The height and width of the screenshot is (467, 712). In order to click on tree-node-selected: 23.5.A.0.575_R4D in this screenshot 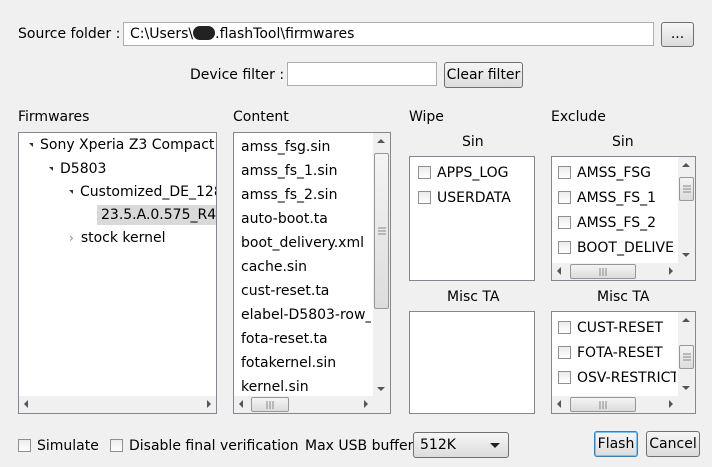, I will do `click(156, 215)`.